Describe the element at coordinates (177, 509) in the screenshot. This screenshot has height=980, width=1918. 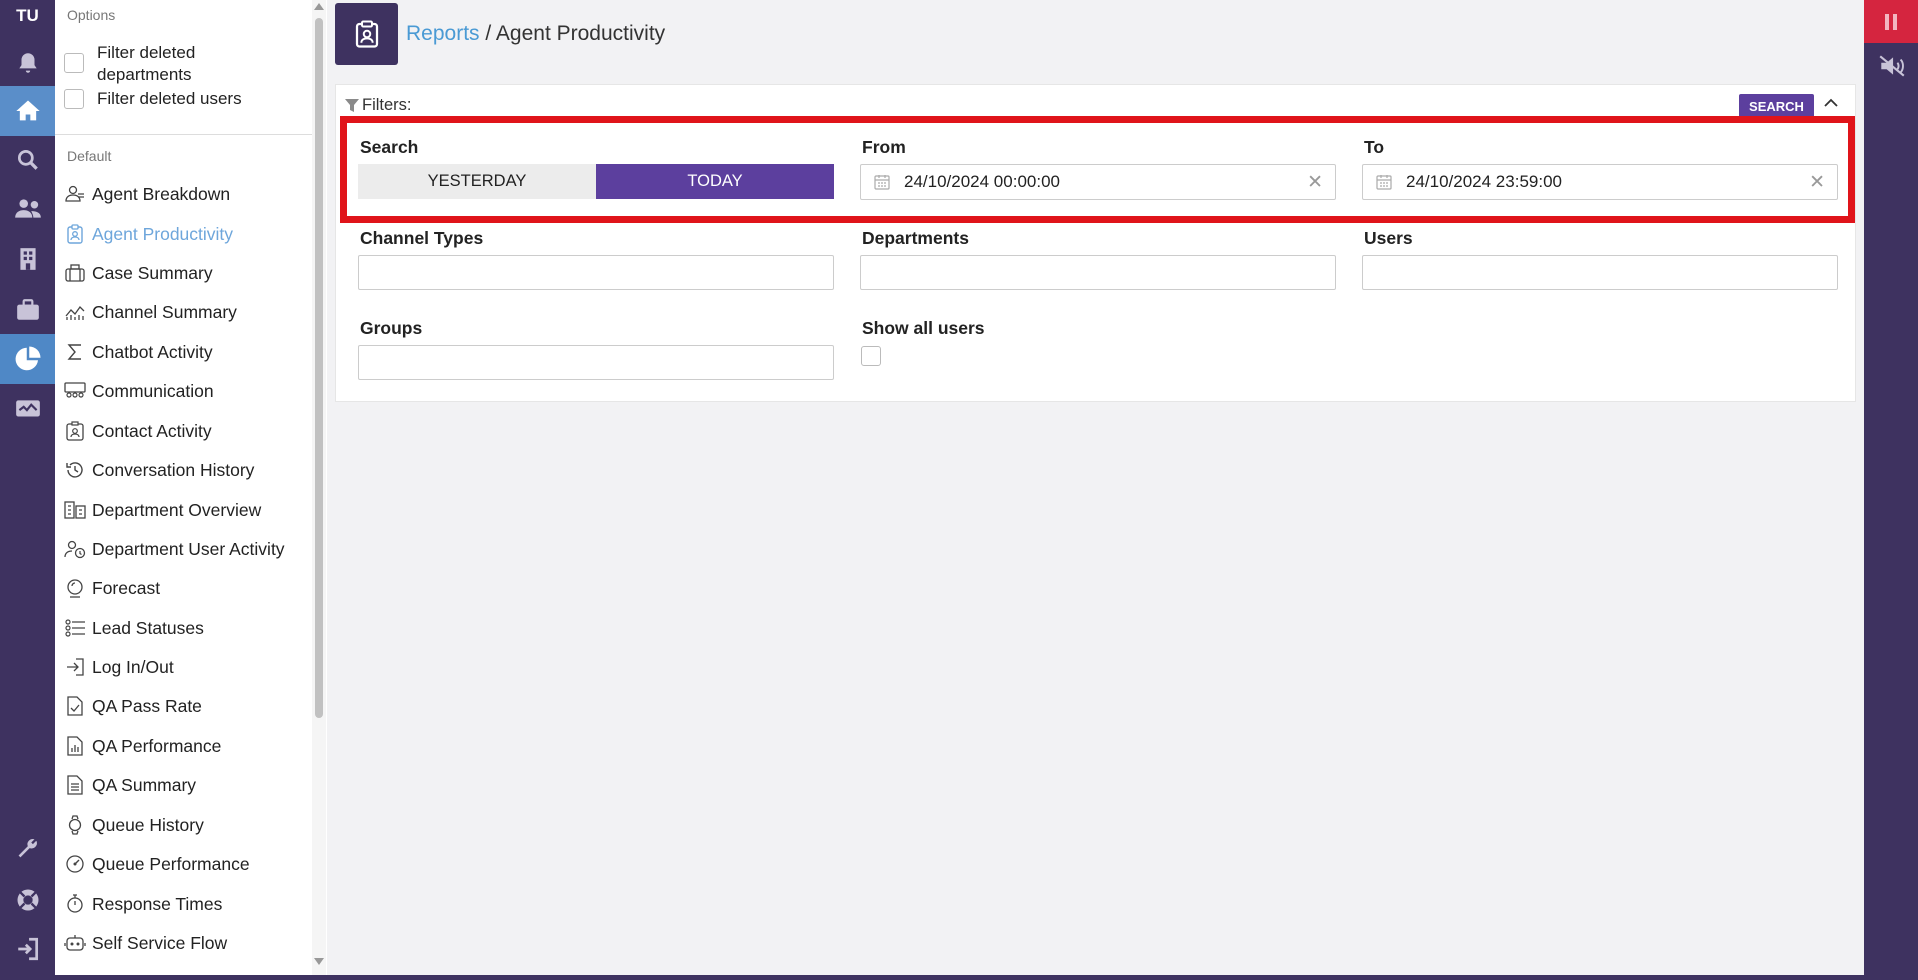
I see `sidebar-item-label: Department Overview` at that location.